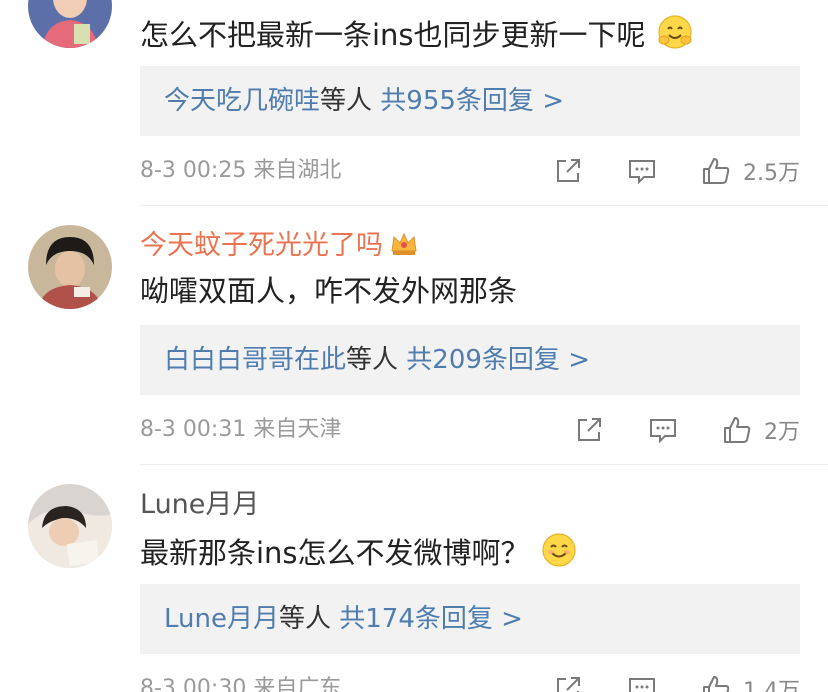  What do you see at coordinates (193, 429) in the screenshot?
I see `comment-time: 8-3 00:31` at bounding box center [193, 429].